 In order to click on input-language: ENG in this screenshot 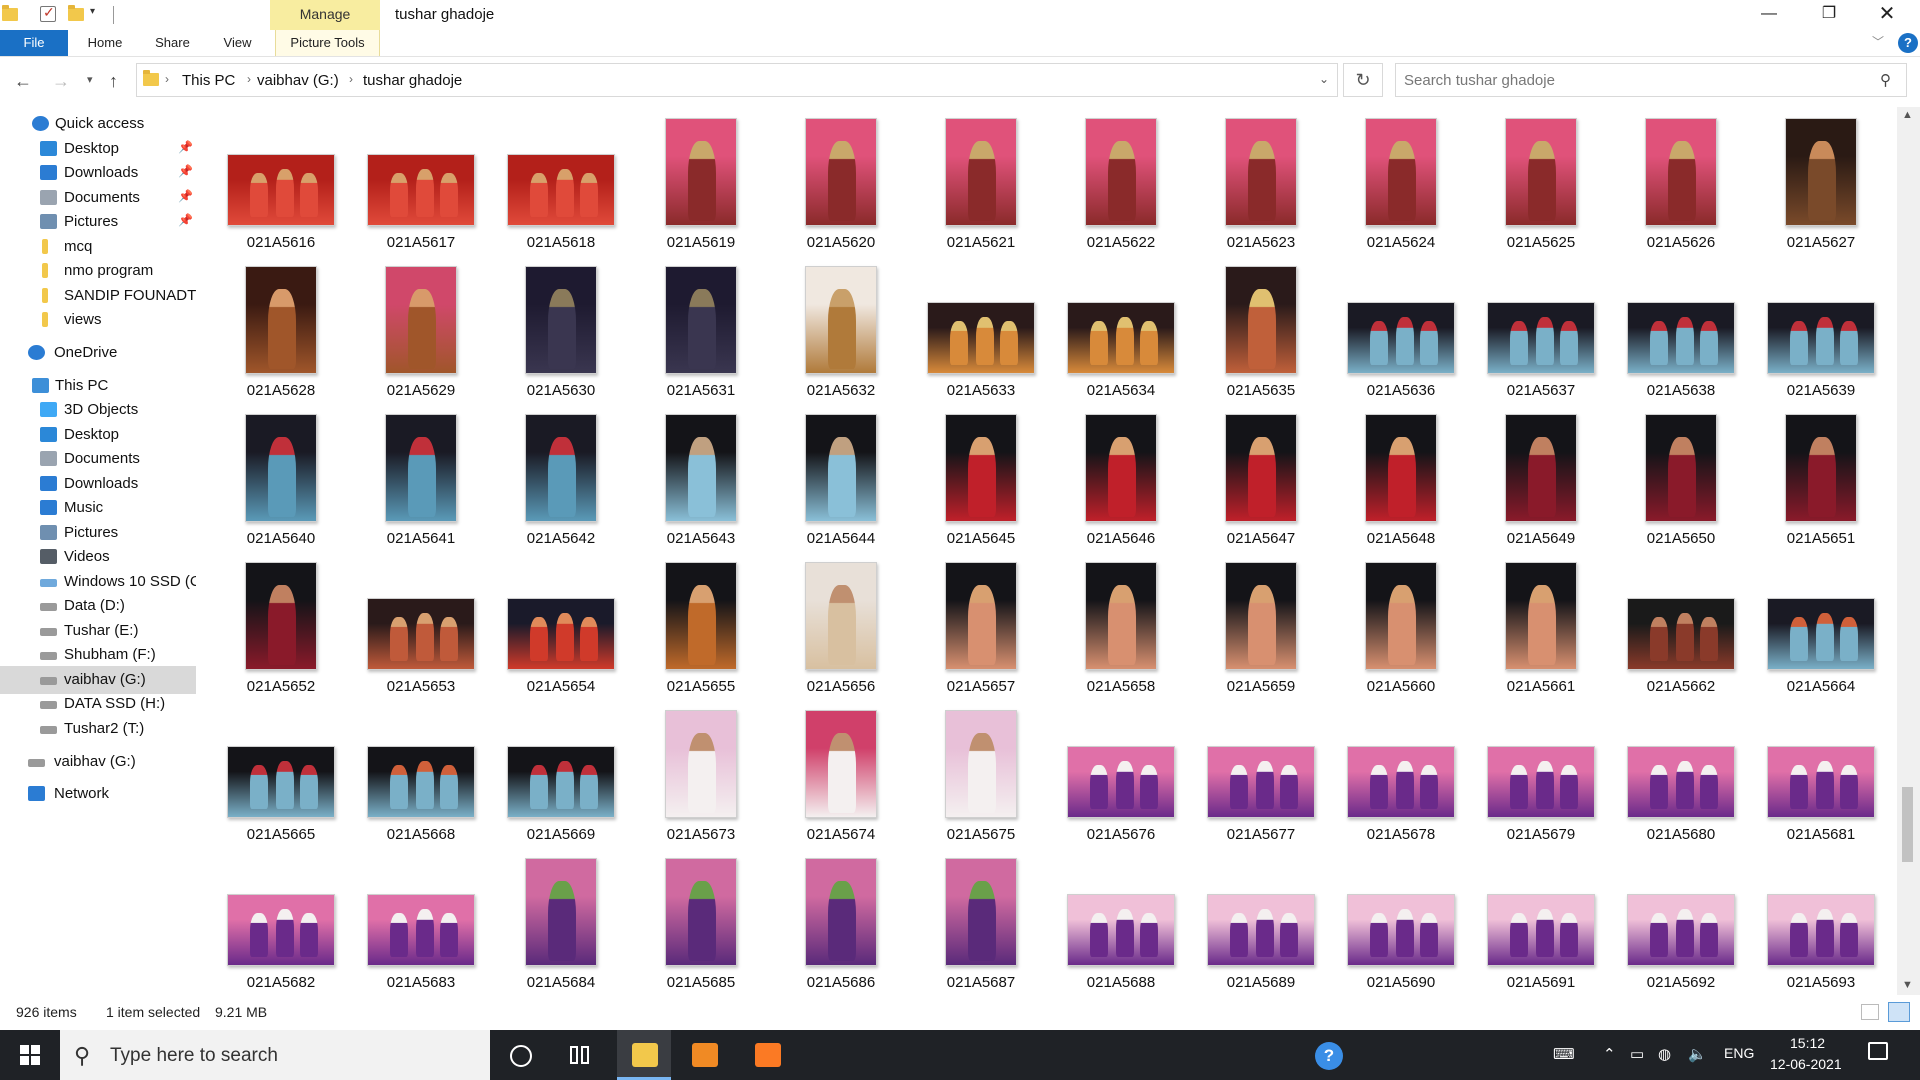, I will do `click(1739, 1053)`.